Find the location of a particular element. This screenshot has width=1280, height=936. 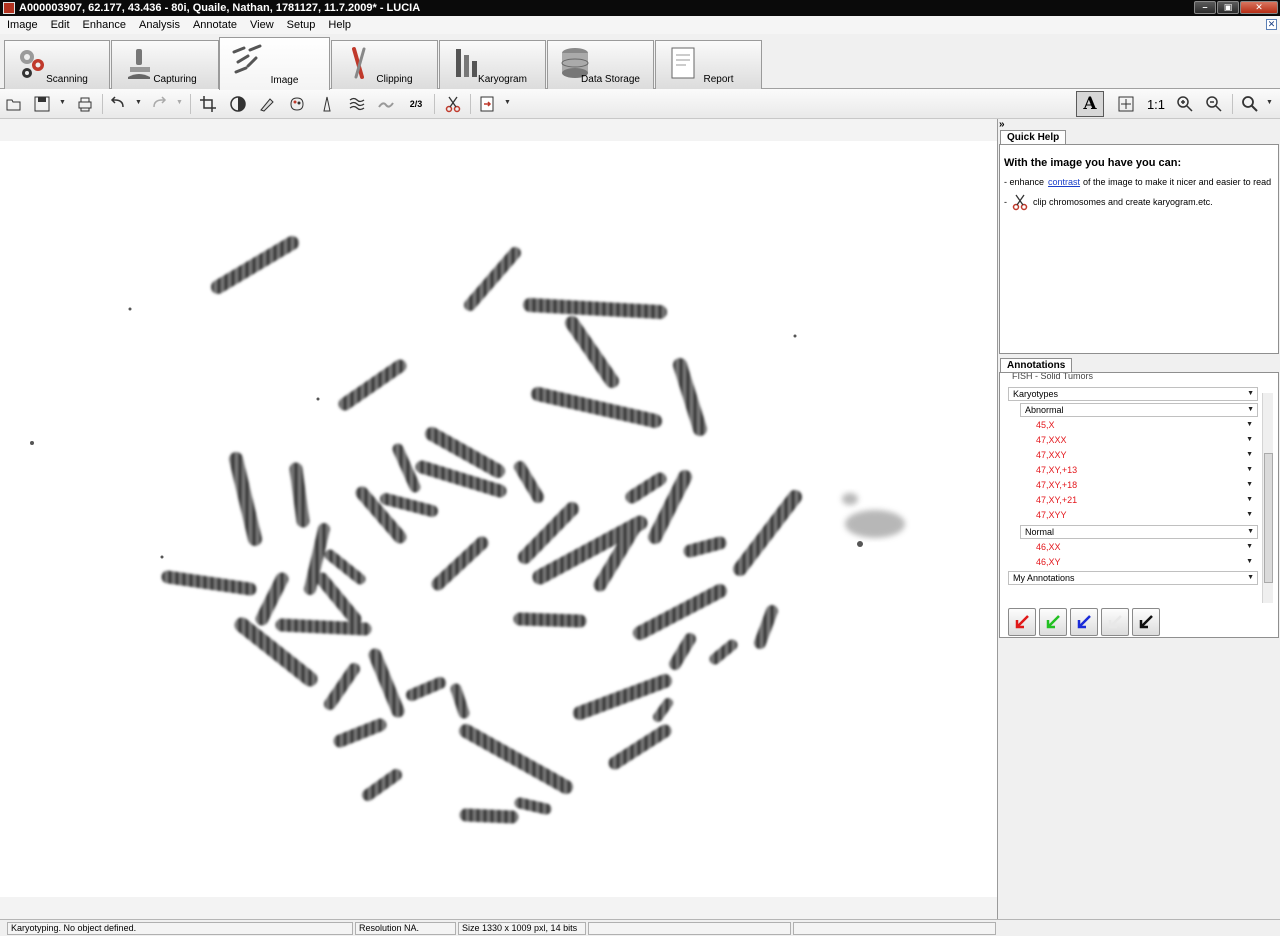

undo-icon is located at coordinates (117, 102).